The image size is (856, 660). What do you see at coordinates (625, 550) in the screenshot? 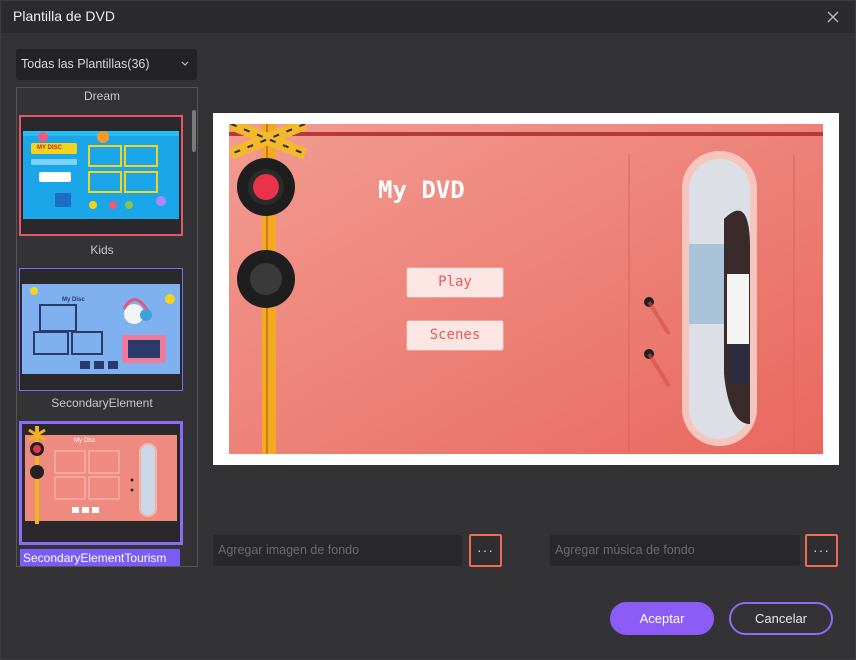
I see `background-music-placeholder: Agregar música de fondo` at bounding box center [625, 550].